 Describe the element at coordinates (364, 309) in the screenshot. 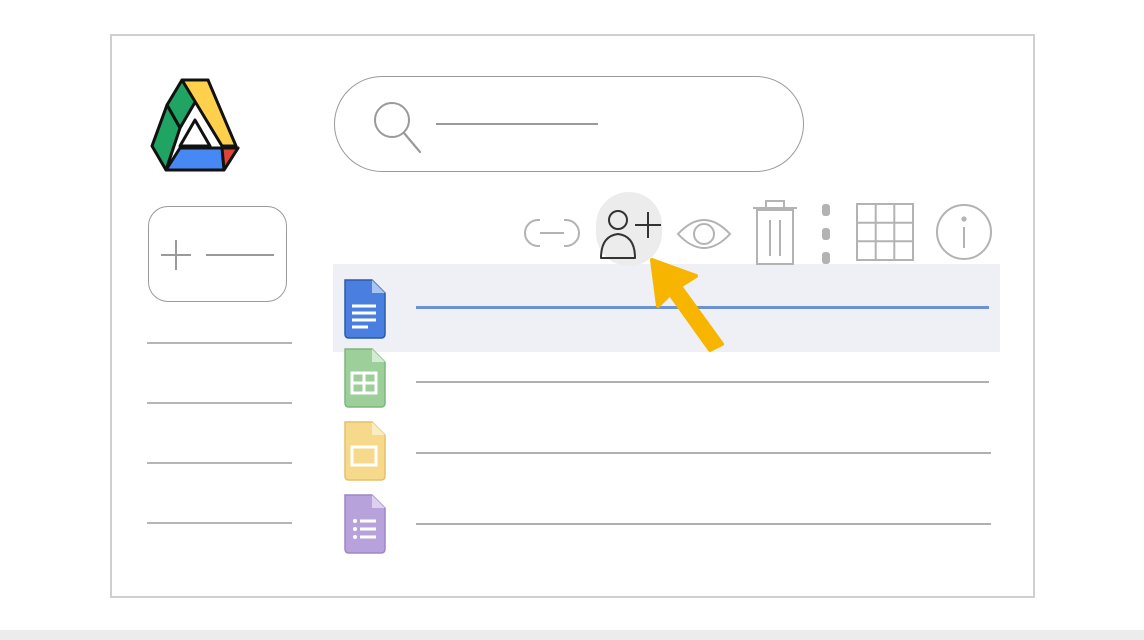

I see `docs-file-icon` at that location.